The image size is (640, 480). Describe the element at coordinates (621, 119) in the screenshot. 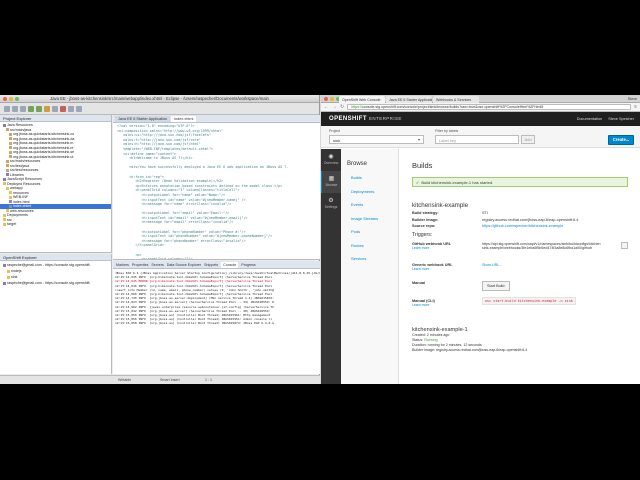

I see `user-menu: Steve Speicher` at that location.